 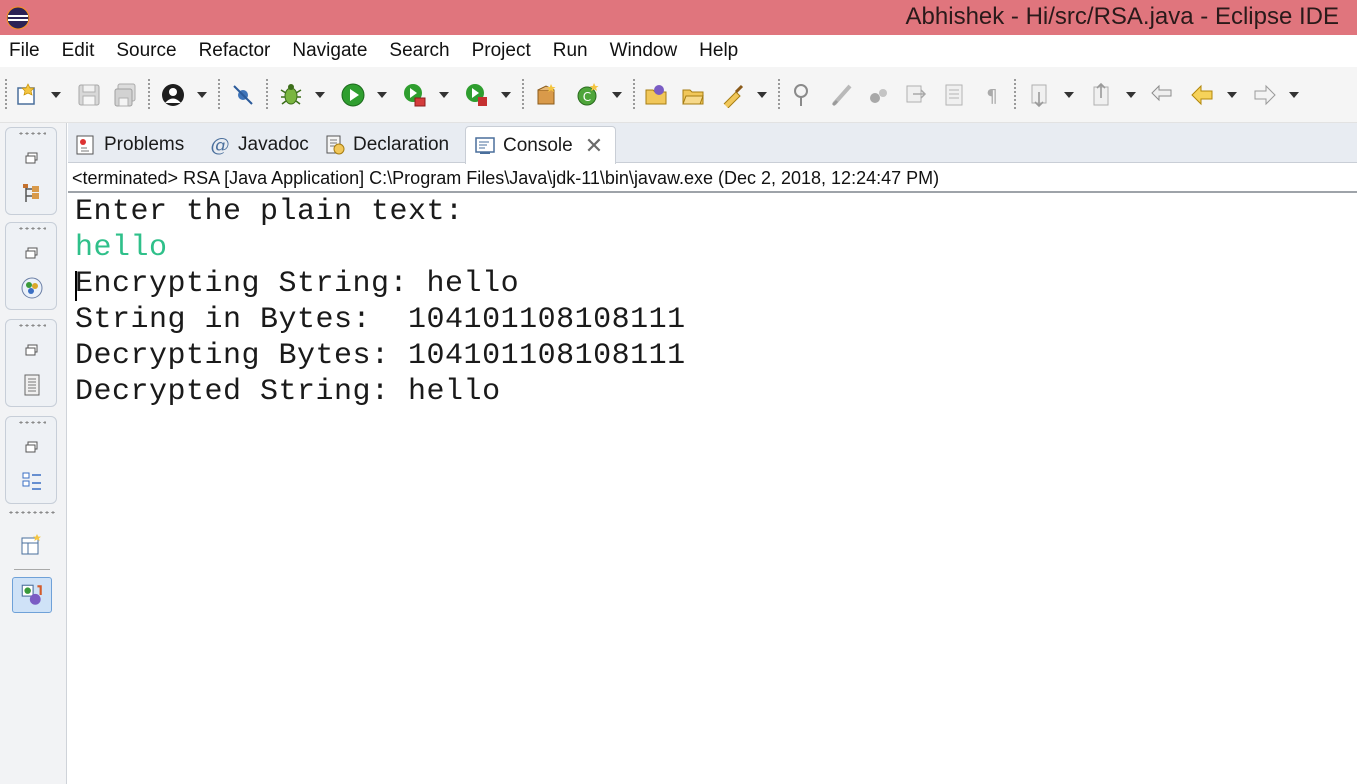 What do you see at coordinates (733, 95) in the screenshot?
I see `search-icon` at bounding box center [733, 95].